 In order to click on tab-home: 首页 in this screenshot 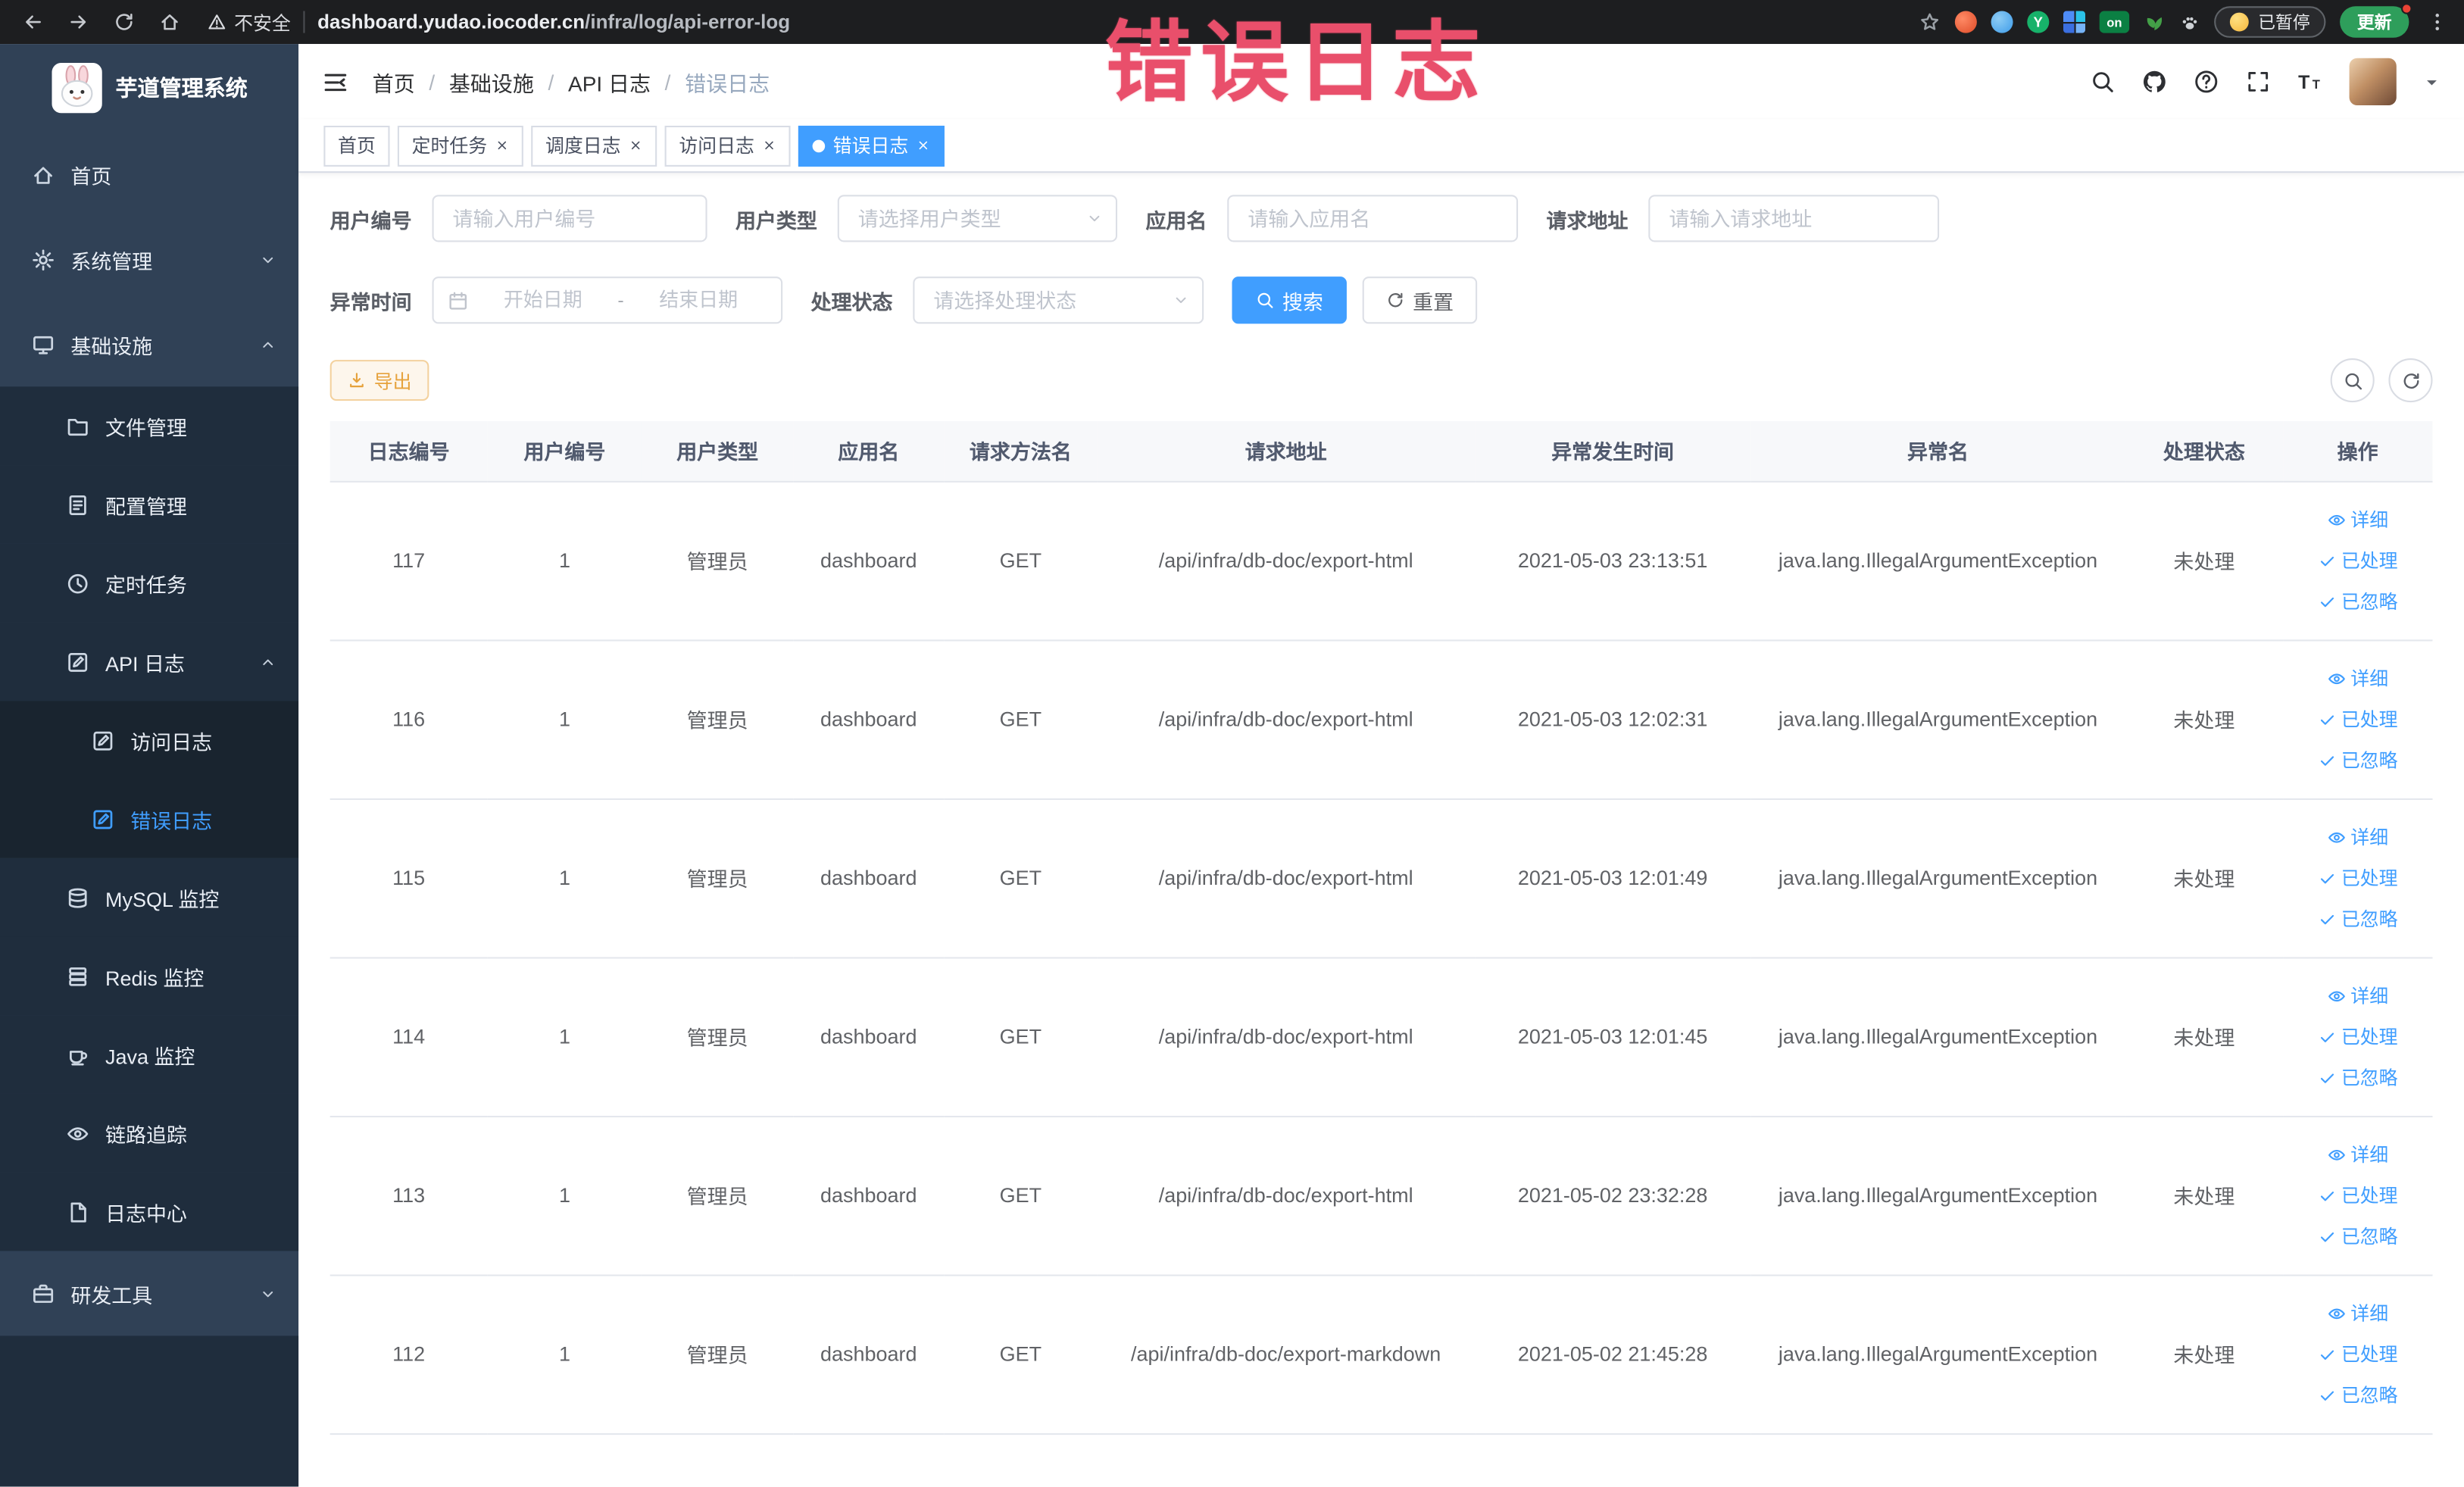, I will do `click(356, 145)`.